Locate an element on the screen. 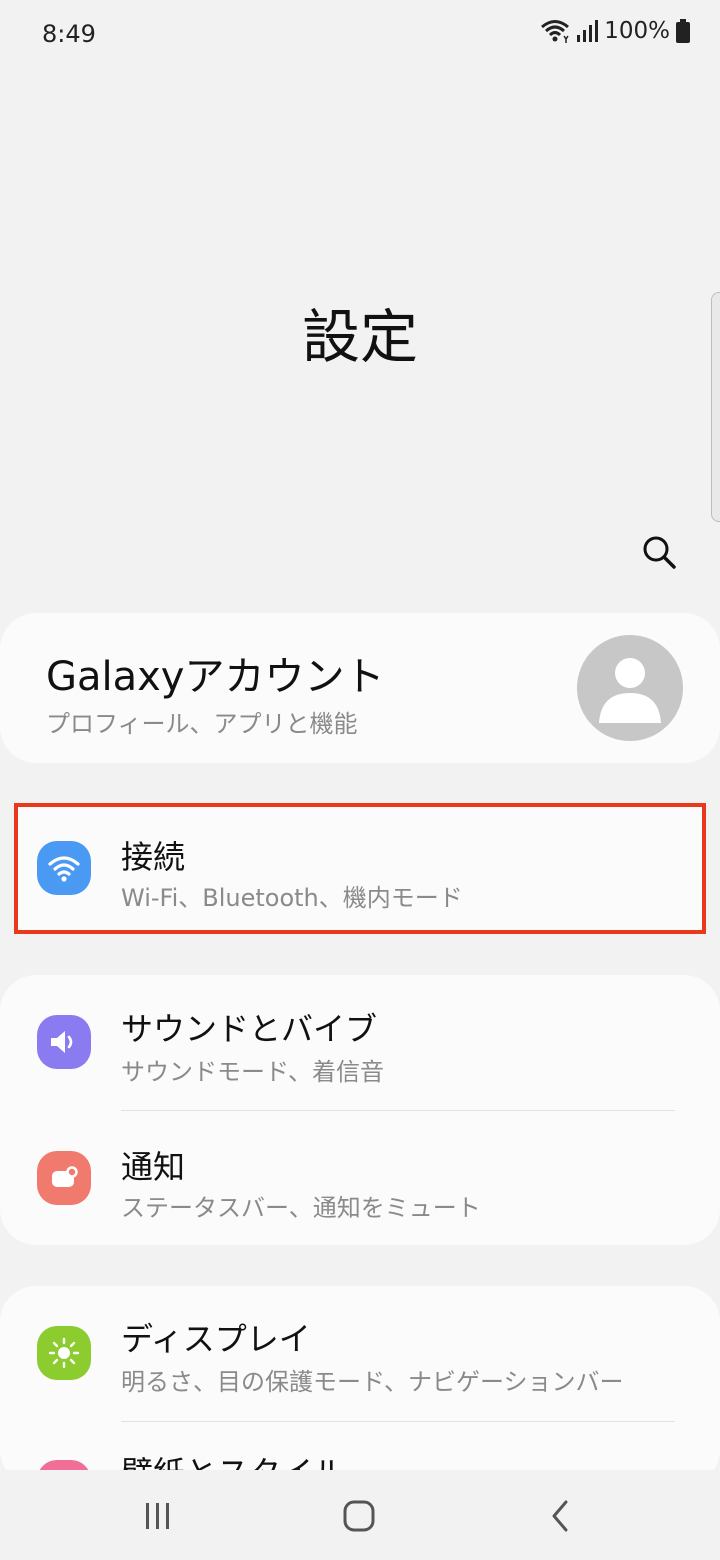  home-button is located at coordinates (359, 1516).